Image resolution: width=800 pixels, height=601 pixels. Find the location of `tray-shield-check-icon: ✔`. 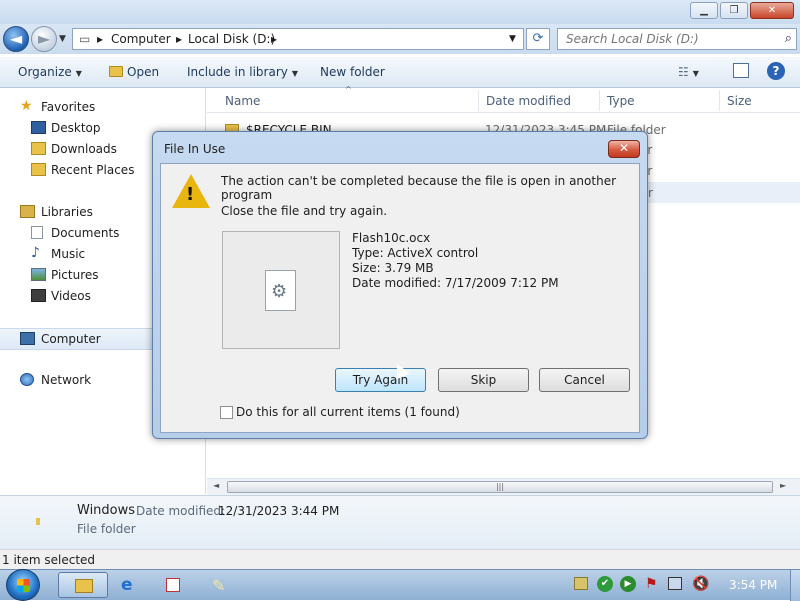

tray-shield-check-icon: ✔ is located at coordinates (605, 584).